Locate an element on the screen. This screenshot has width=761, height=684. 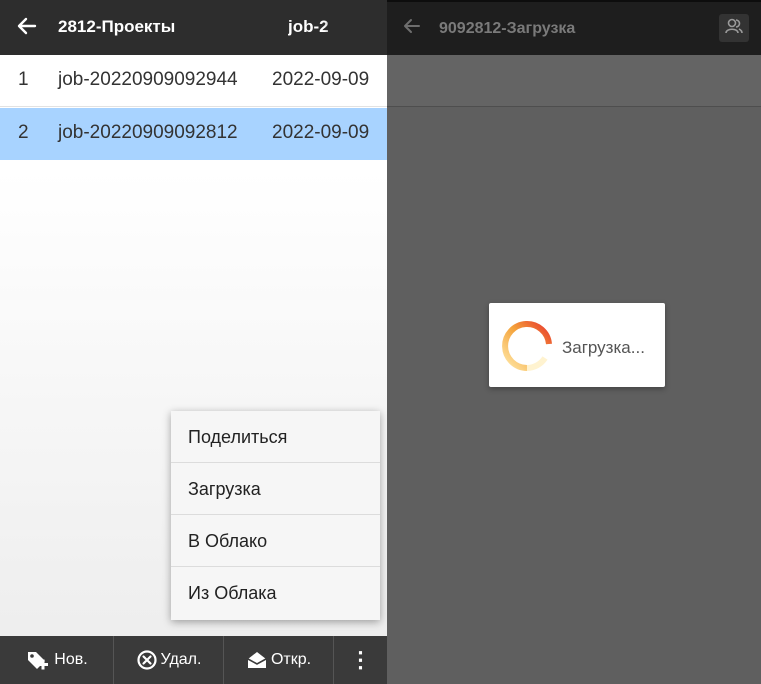
menu-item-load: Загрузка is located at coordinates (275, 489).